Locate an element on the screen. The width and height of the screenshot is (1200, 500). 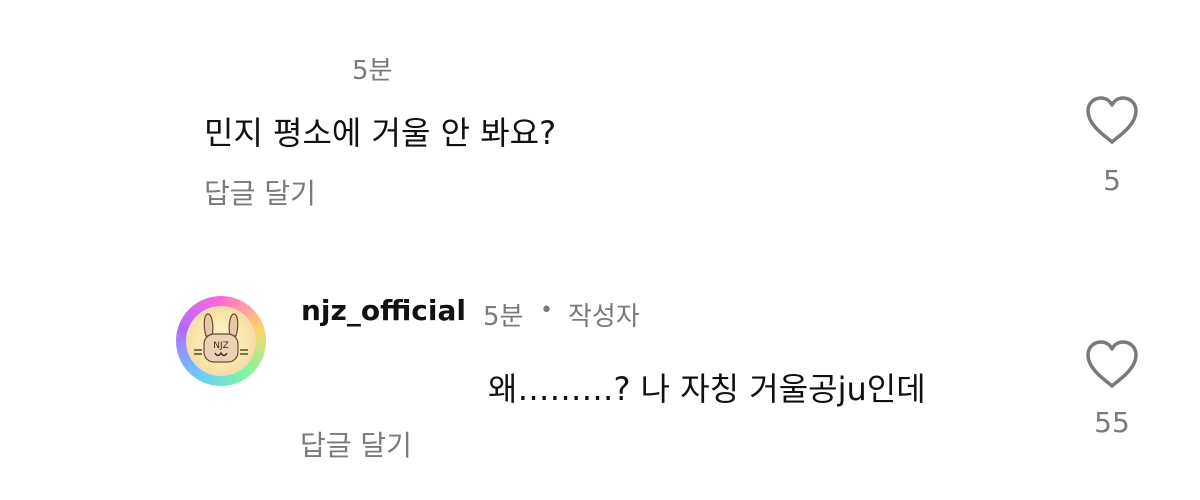
comment-1-timestamp: 5분 is located at coordinates (372, 71).